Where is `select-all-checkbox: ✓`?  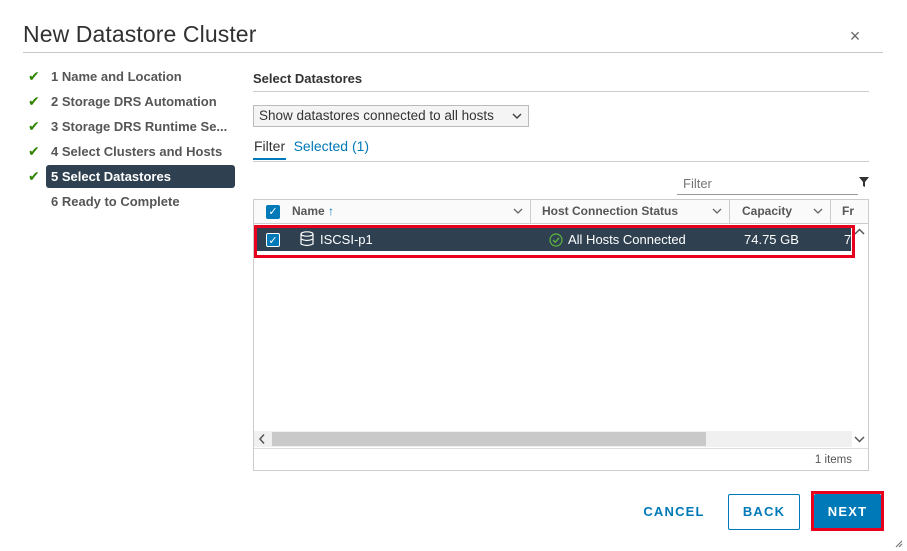 select-all-checkbox: ✓ is located at coordinates (273, 212).